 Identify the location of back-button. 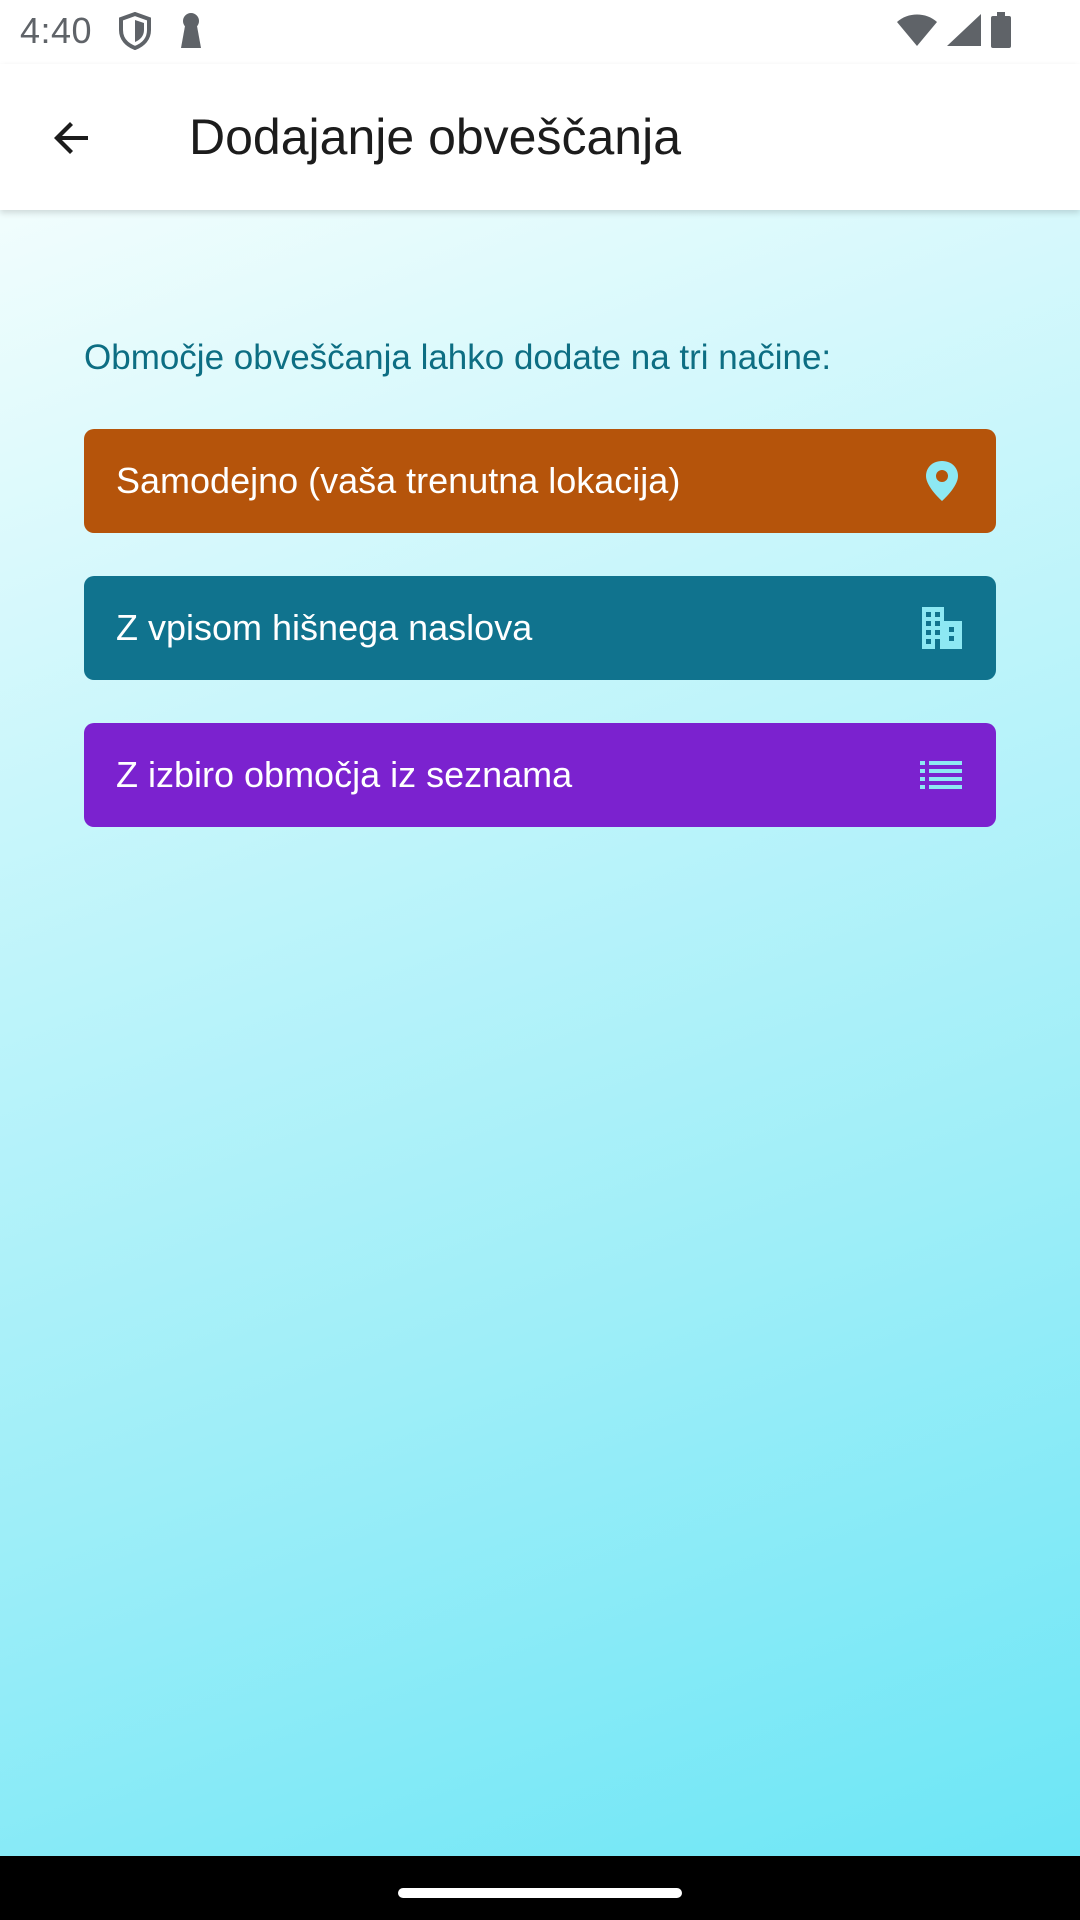
(72, 140).